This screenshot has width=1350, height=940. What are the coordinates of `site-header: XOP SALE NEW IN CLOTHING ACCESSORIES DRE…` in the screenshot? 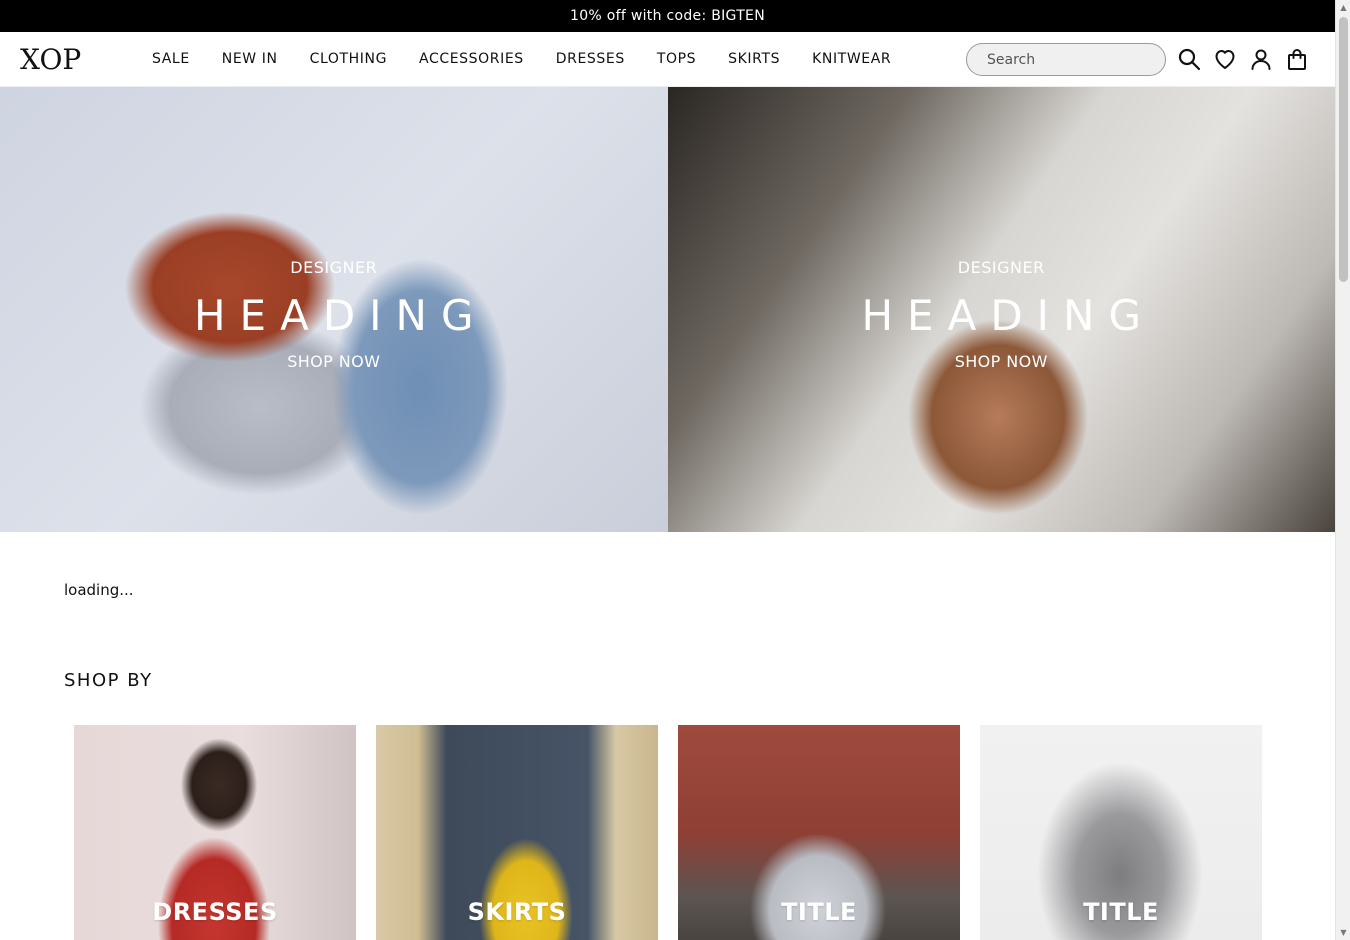 It's located at (667, 59).